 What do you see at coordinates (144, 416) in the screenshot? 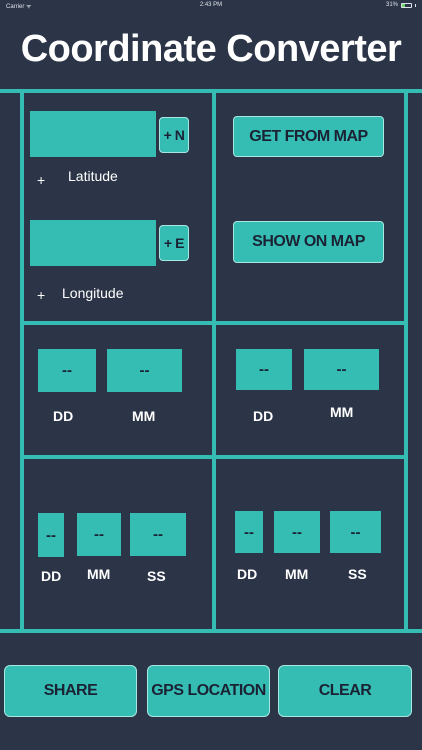
I see `ddm-lat-mm-label: MM` at bounding box center [144, 416].